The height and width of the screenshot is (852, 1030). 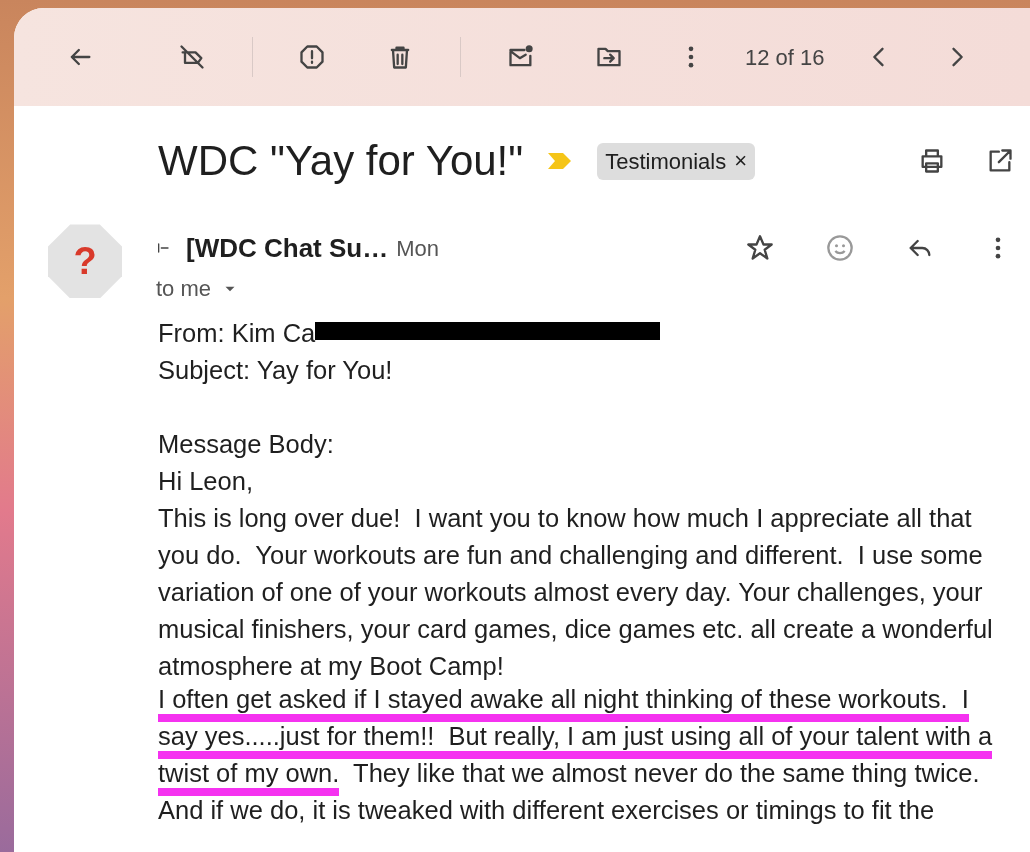 I want to click on body-text: From: Kim Ca, so click(x=237, y=334).